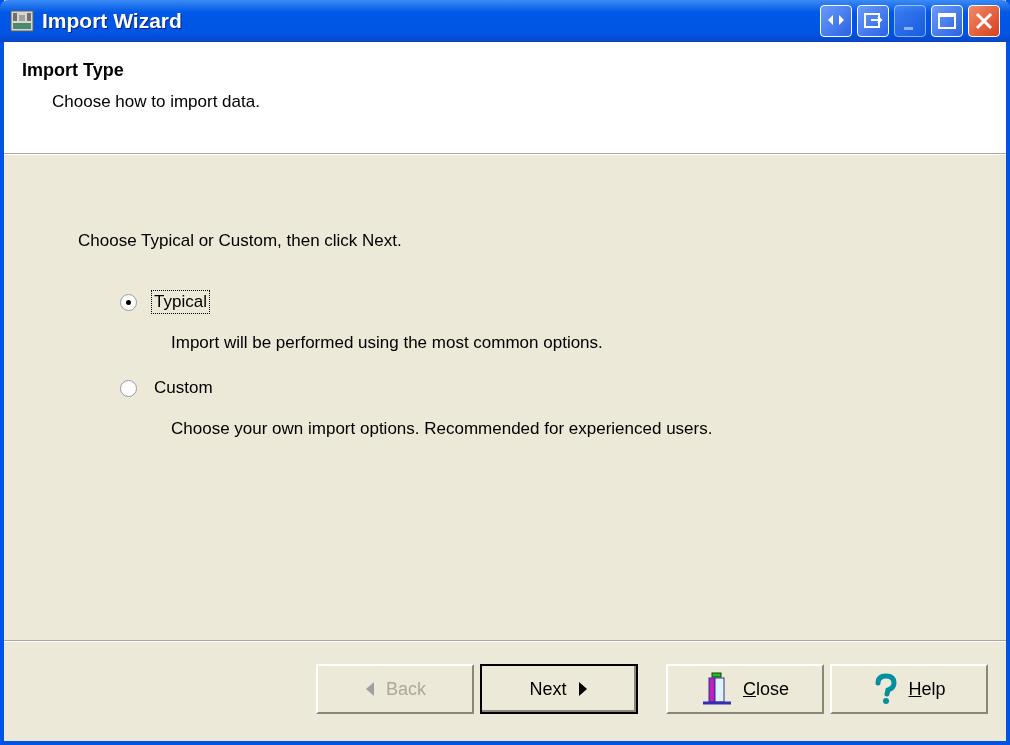 The image size is (1010, 745). What do you see at coordinates (387, 343) in the screenshot?
I see `option-description: Import will be performed using the most common options.` at bounding box center [387, 343].